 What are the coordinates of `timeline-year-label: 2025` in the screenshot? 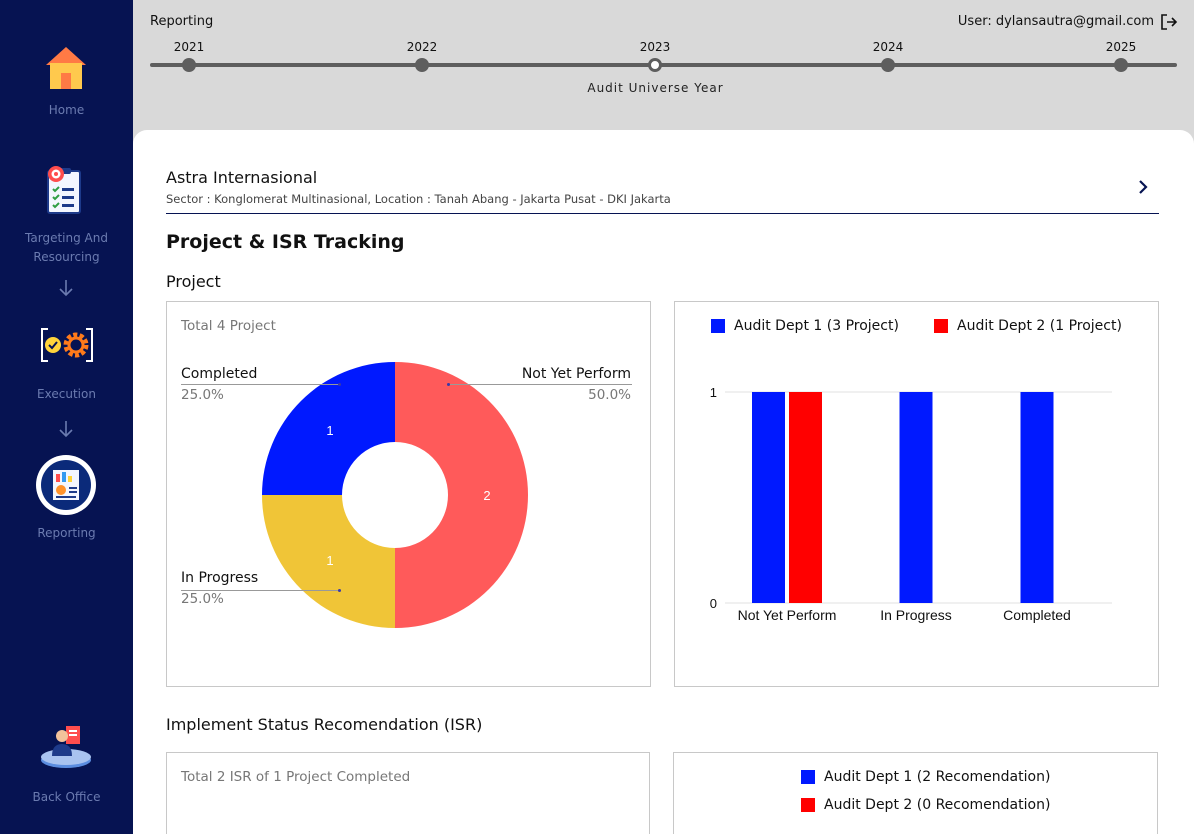 It's located at (1121, 47).